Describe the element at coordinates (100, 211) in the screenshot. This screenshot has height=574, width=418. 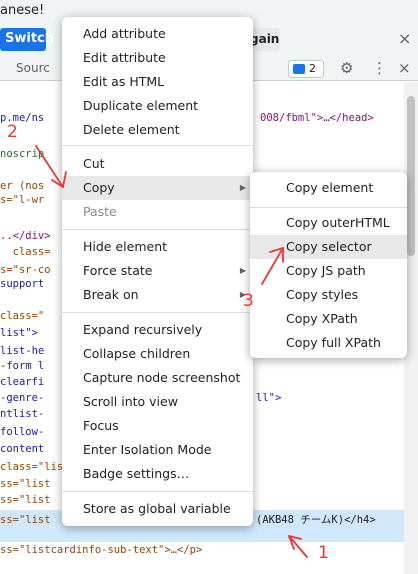
I see `menu-item-paste: Paste` at that location.